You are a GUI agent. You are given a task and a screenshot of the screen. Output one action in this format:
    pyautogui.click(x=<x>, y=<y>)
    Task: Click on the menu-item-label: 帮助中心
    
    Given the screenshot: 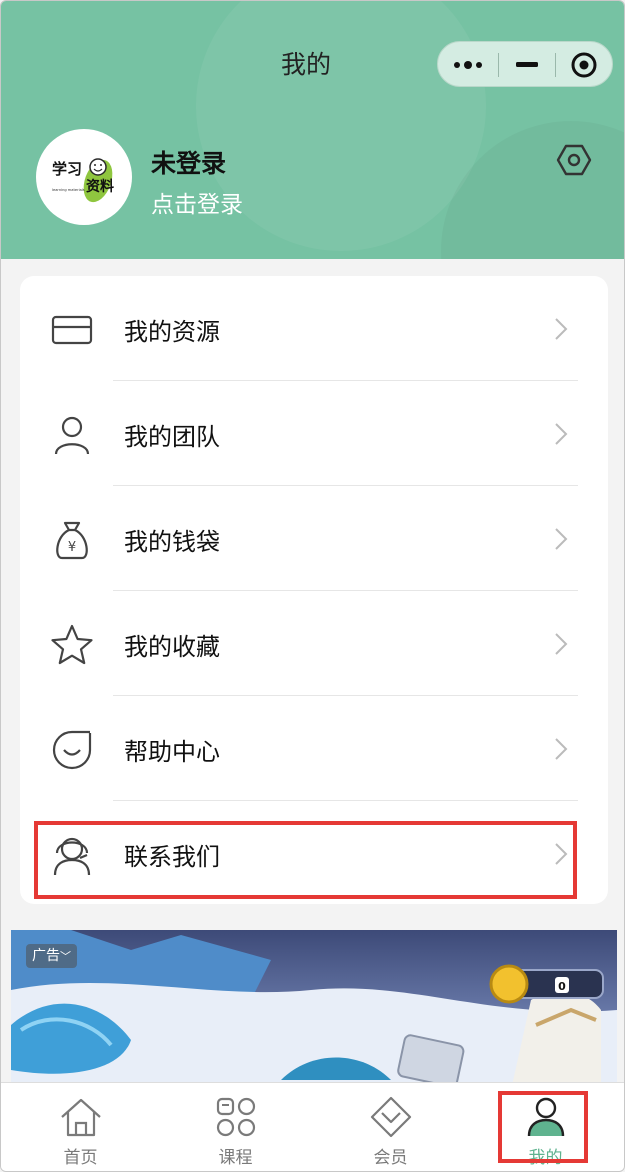 What is the action you would take?
    pyautogui.click(x=172, y=752)
    